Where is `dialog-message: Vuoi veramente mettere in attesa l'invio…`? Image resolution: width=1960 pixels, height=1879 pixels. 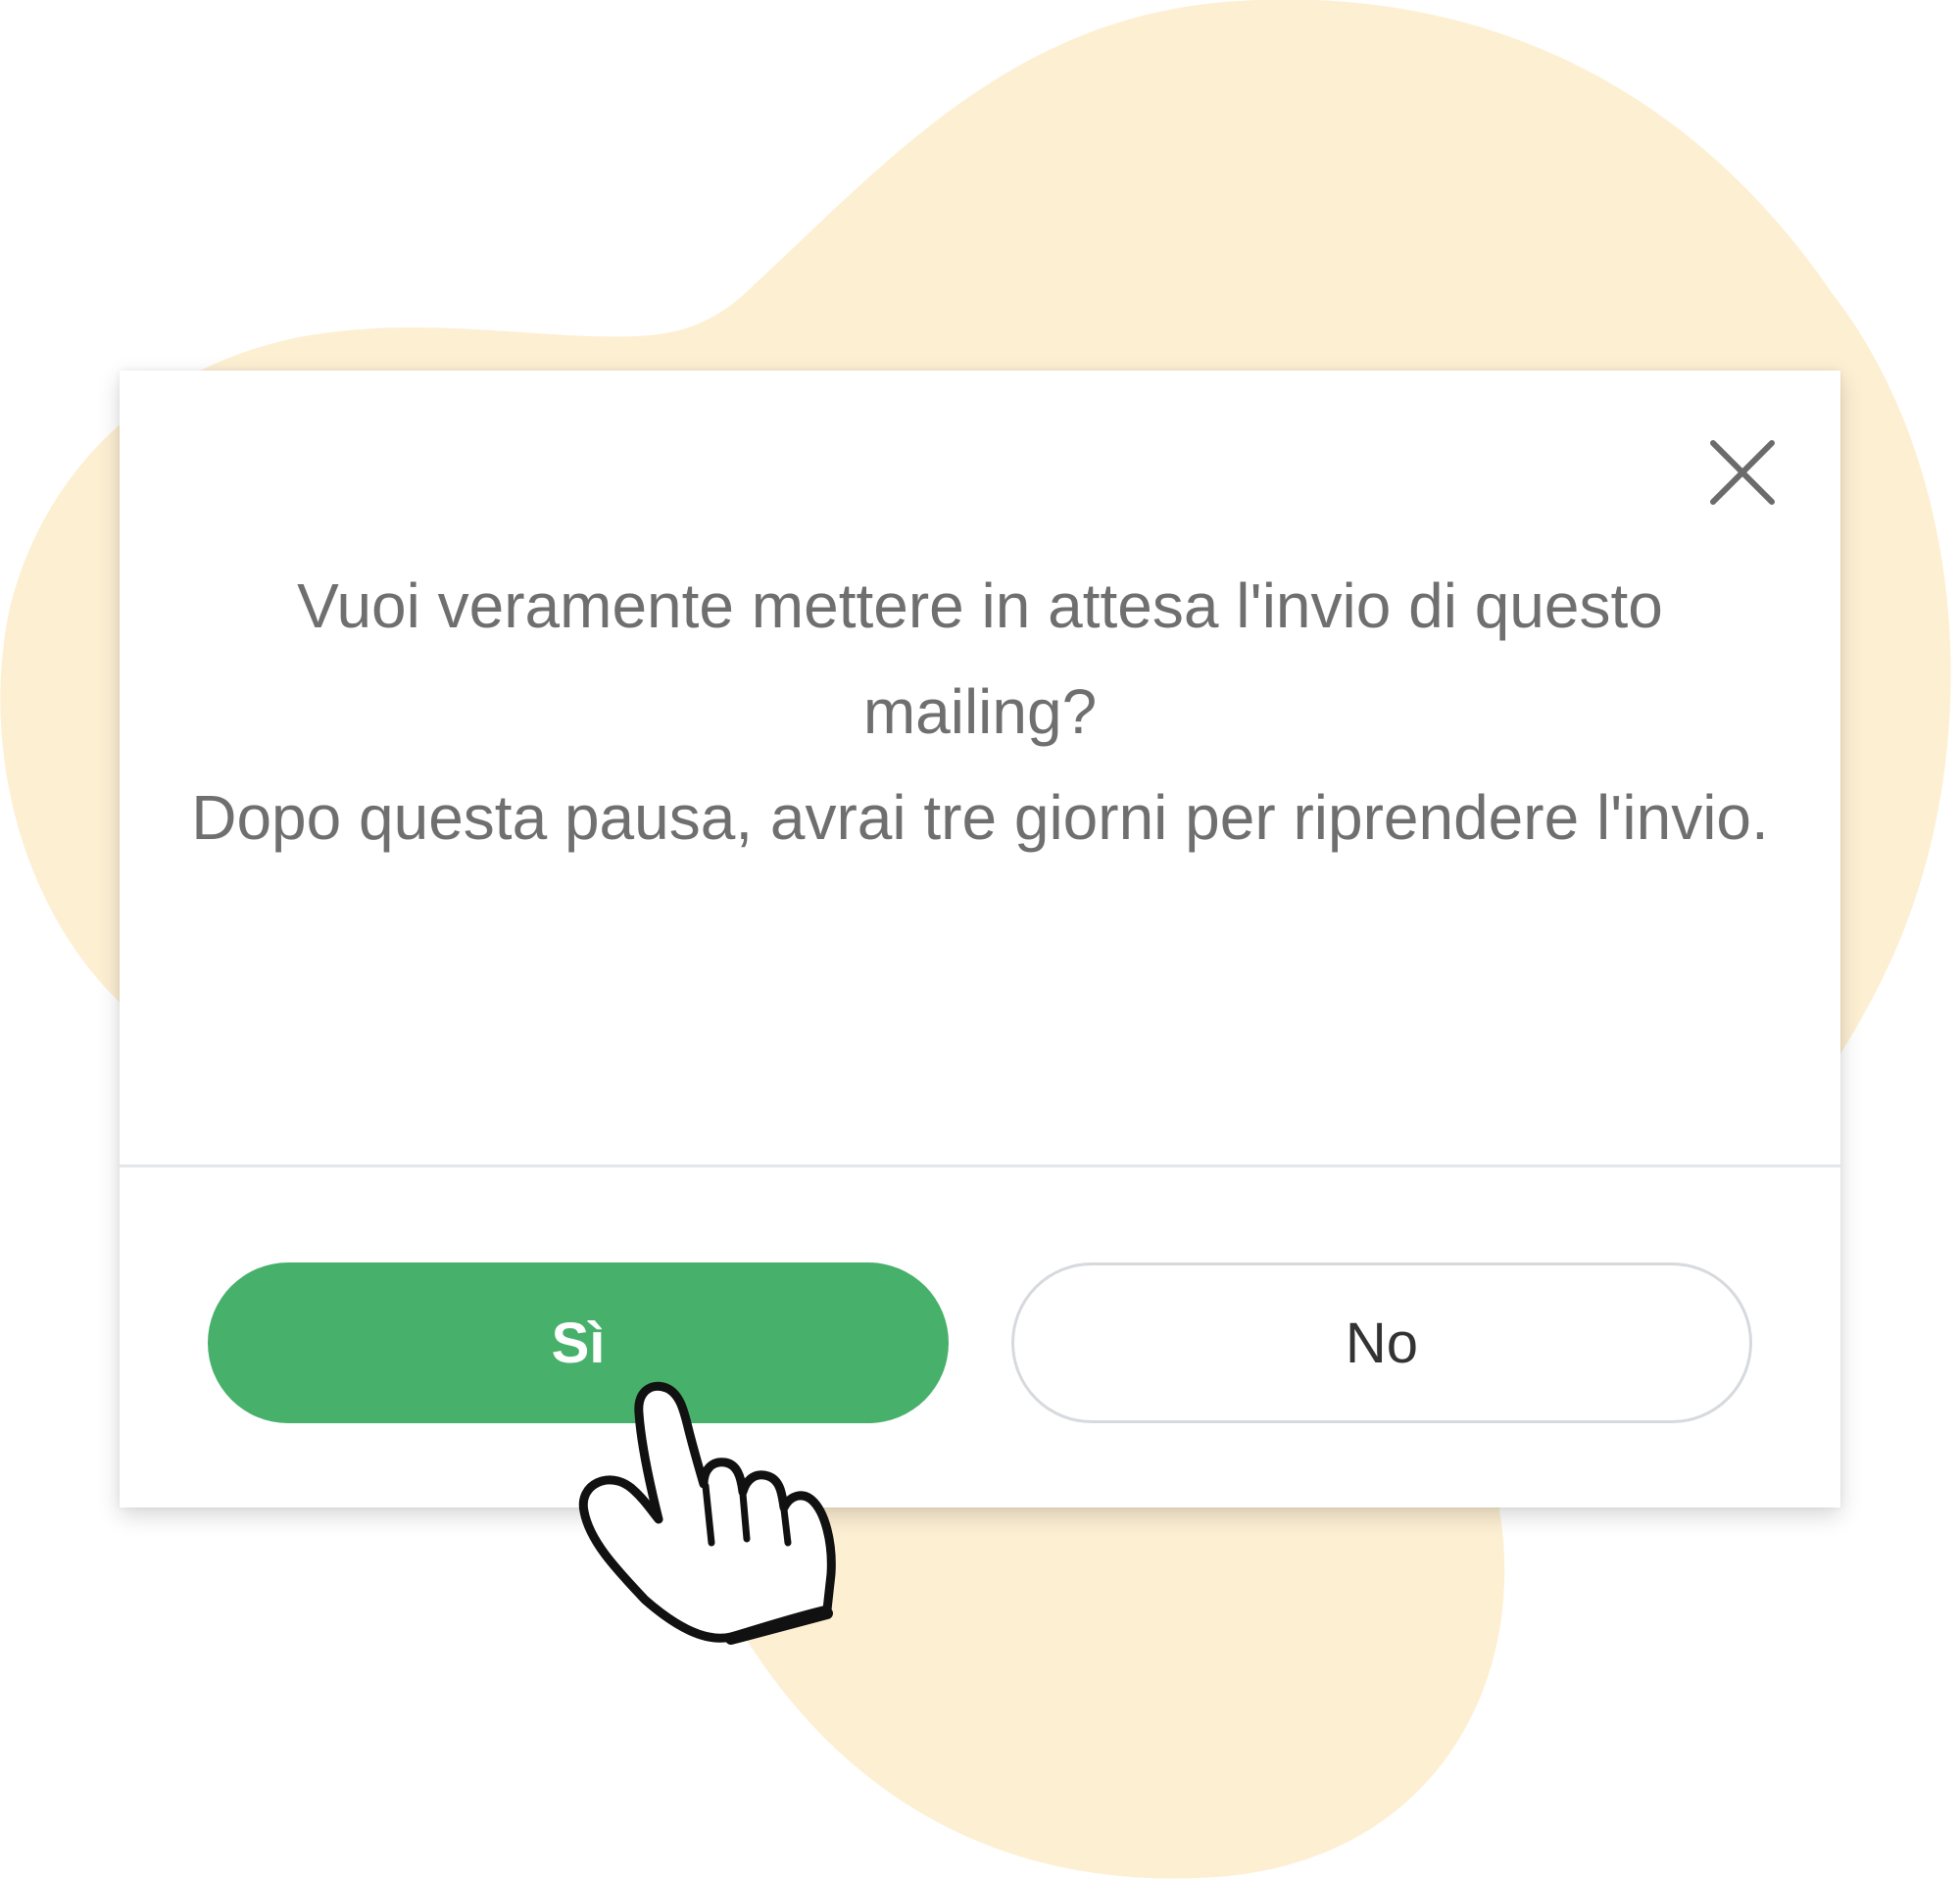
dialog-message: Vuoi veramente mettere in attesa l'invio… is located at coordinates (980, 711).